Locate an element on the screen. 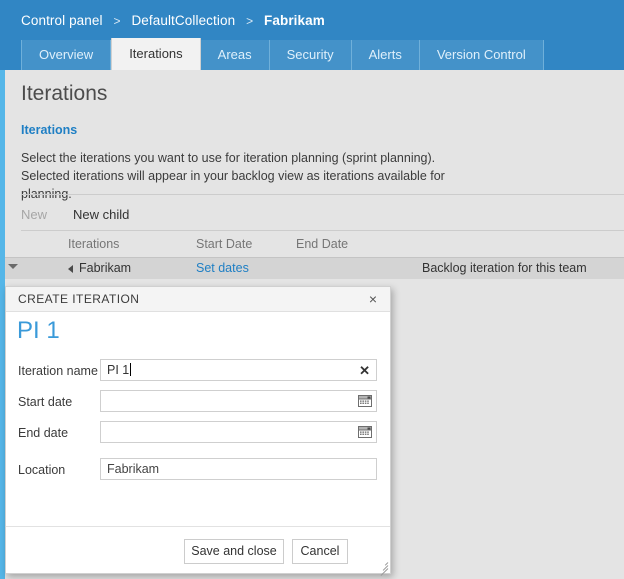  new-child-button: New child is located at coordinates (101, 214).